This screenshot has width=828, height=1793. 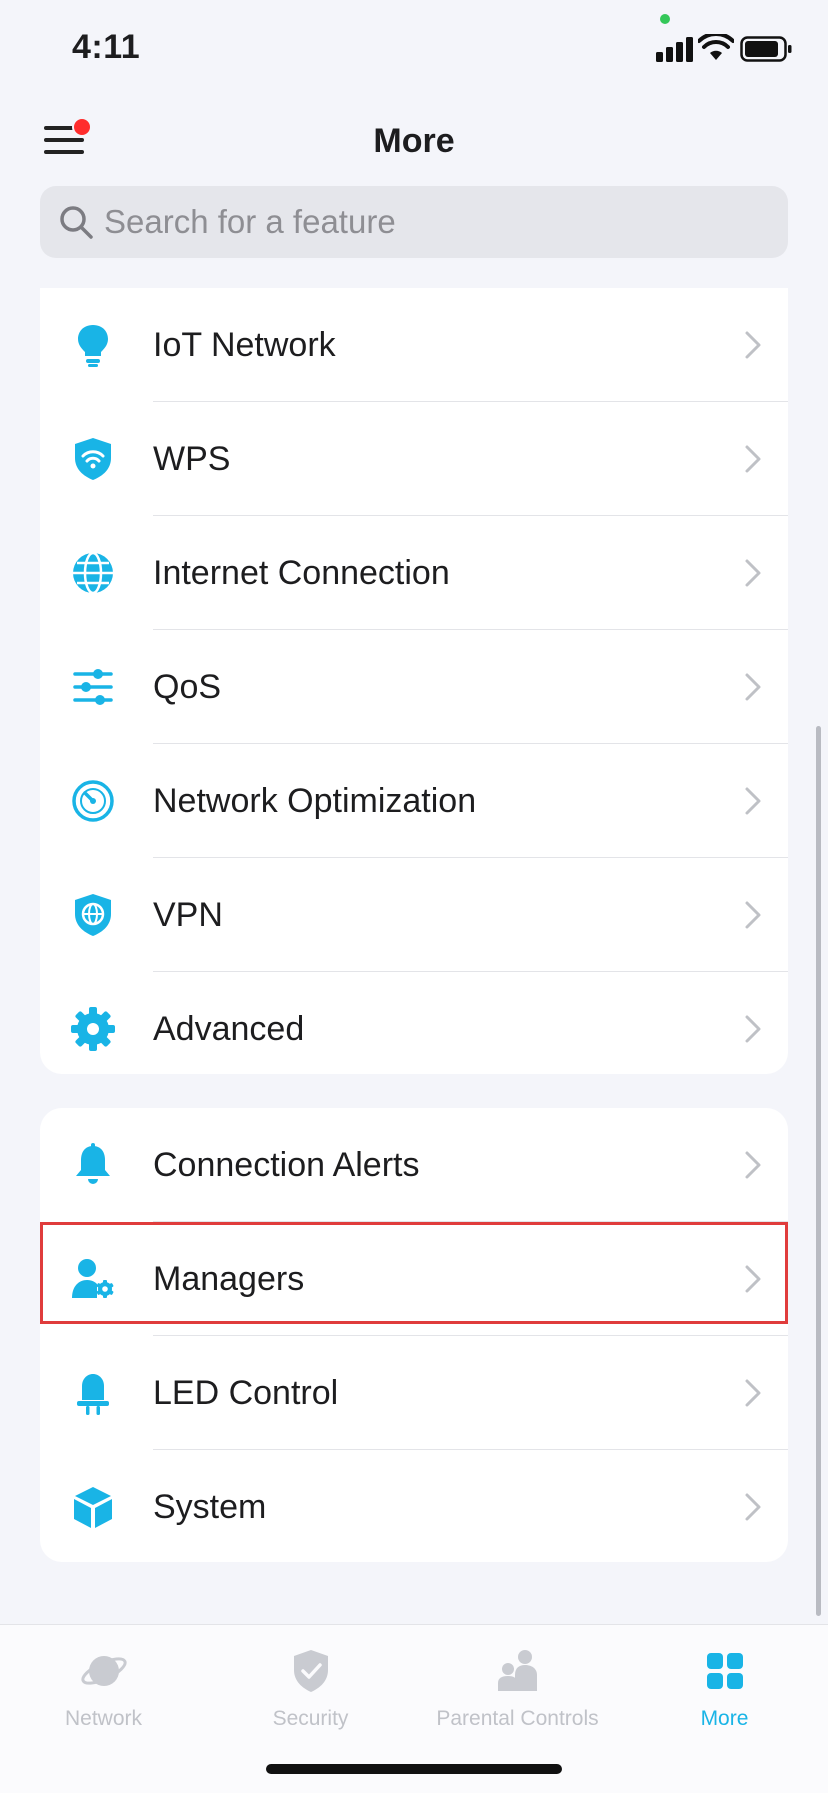 I want to click on tab-parental-controls: Parental Controls, so click(x=517, y=1692).